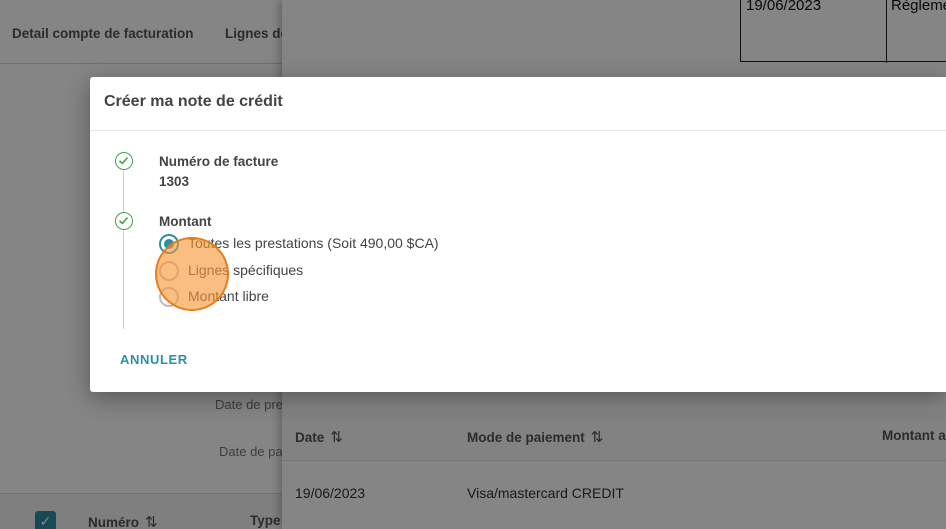  Describe the element at coordinates (219, 161) in the screenshot. I see `step-invoice-number-title: Numéro de facture` at that location.